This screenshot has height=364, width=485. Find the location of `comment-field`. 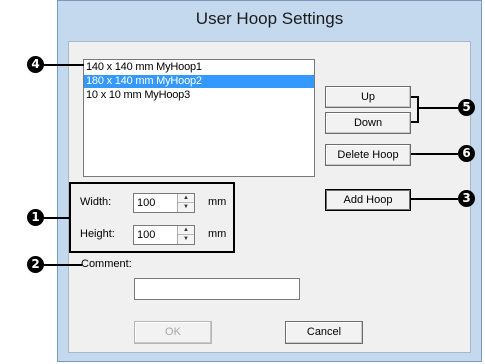

comment-field is located at coordinates (217, 289).